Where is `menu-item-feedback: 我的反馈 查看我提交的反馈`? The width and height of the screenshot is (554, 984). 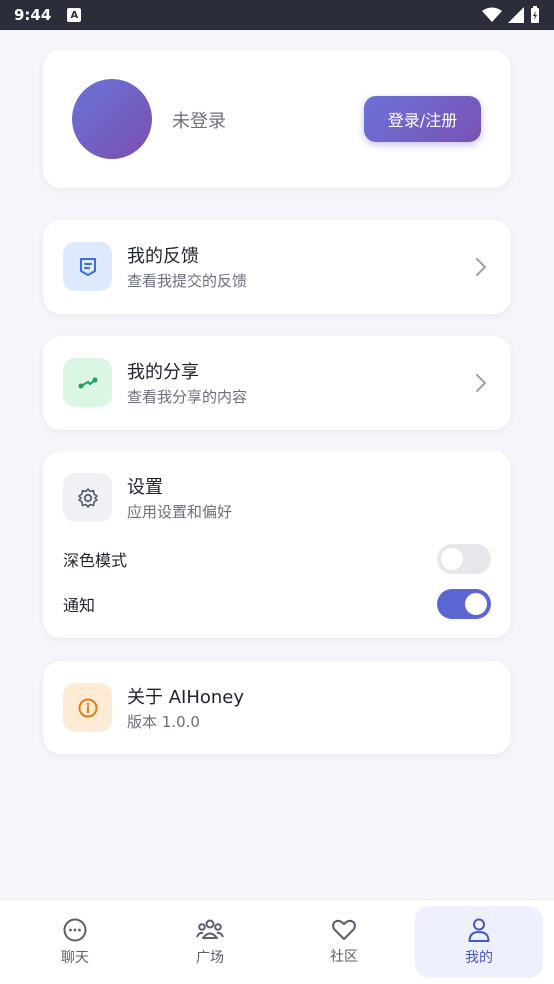 menu-item-feedback: 我的反馈 查看我提交的反馈 is located at coordinates (277, 267).